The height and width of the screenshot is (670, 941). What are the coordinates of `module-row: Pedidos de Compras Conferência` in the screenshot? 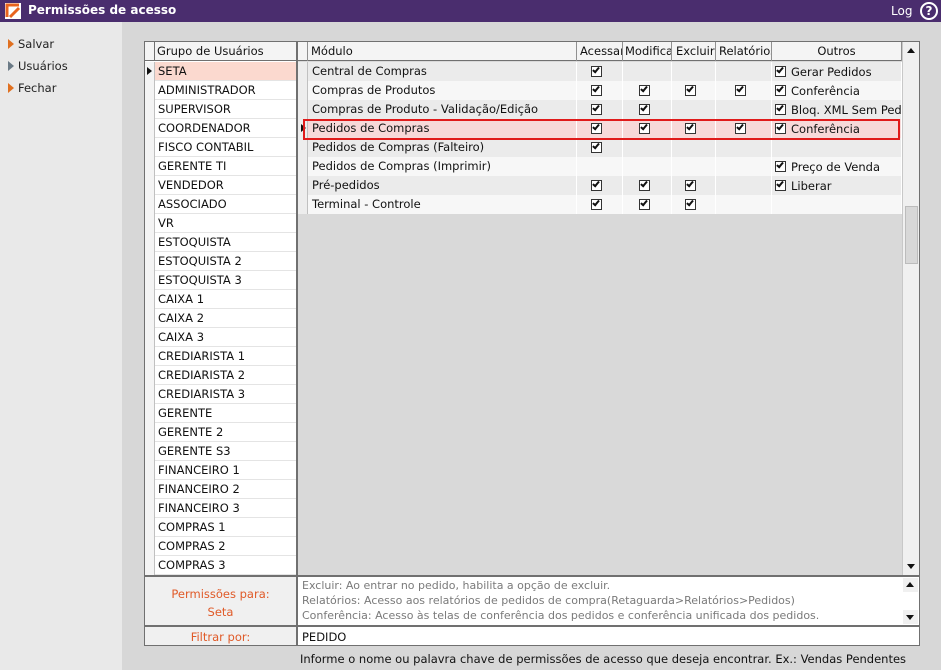 It's located at (600, 128).